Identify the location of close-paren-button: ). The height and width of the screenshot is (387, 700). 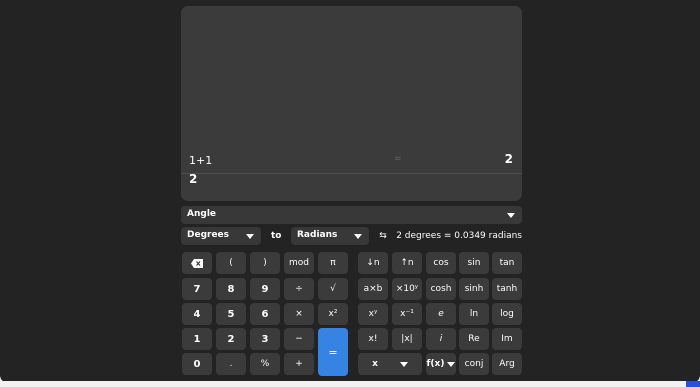
(265, 263).